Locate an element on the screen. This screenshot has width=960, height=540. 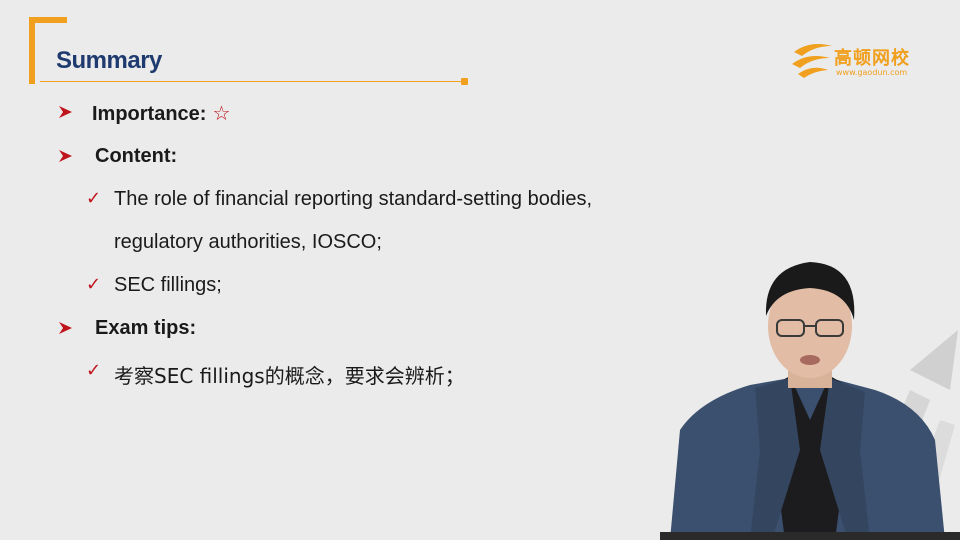
title-underline-dot is located at coordinates (464, 81).